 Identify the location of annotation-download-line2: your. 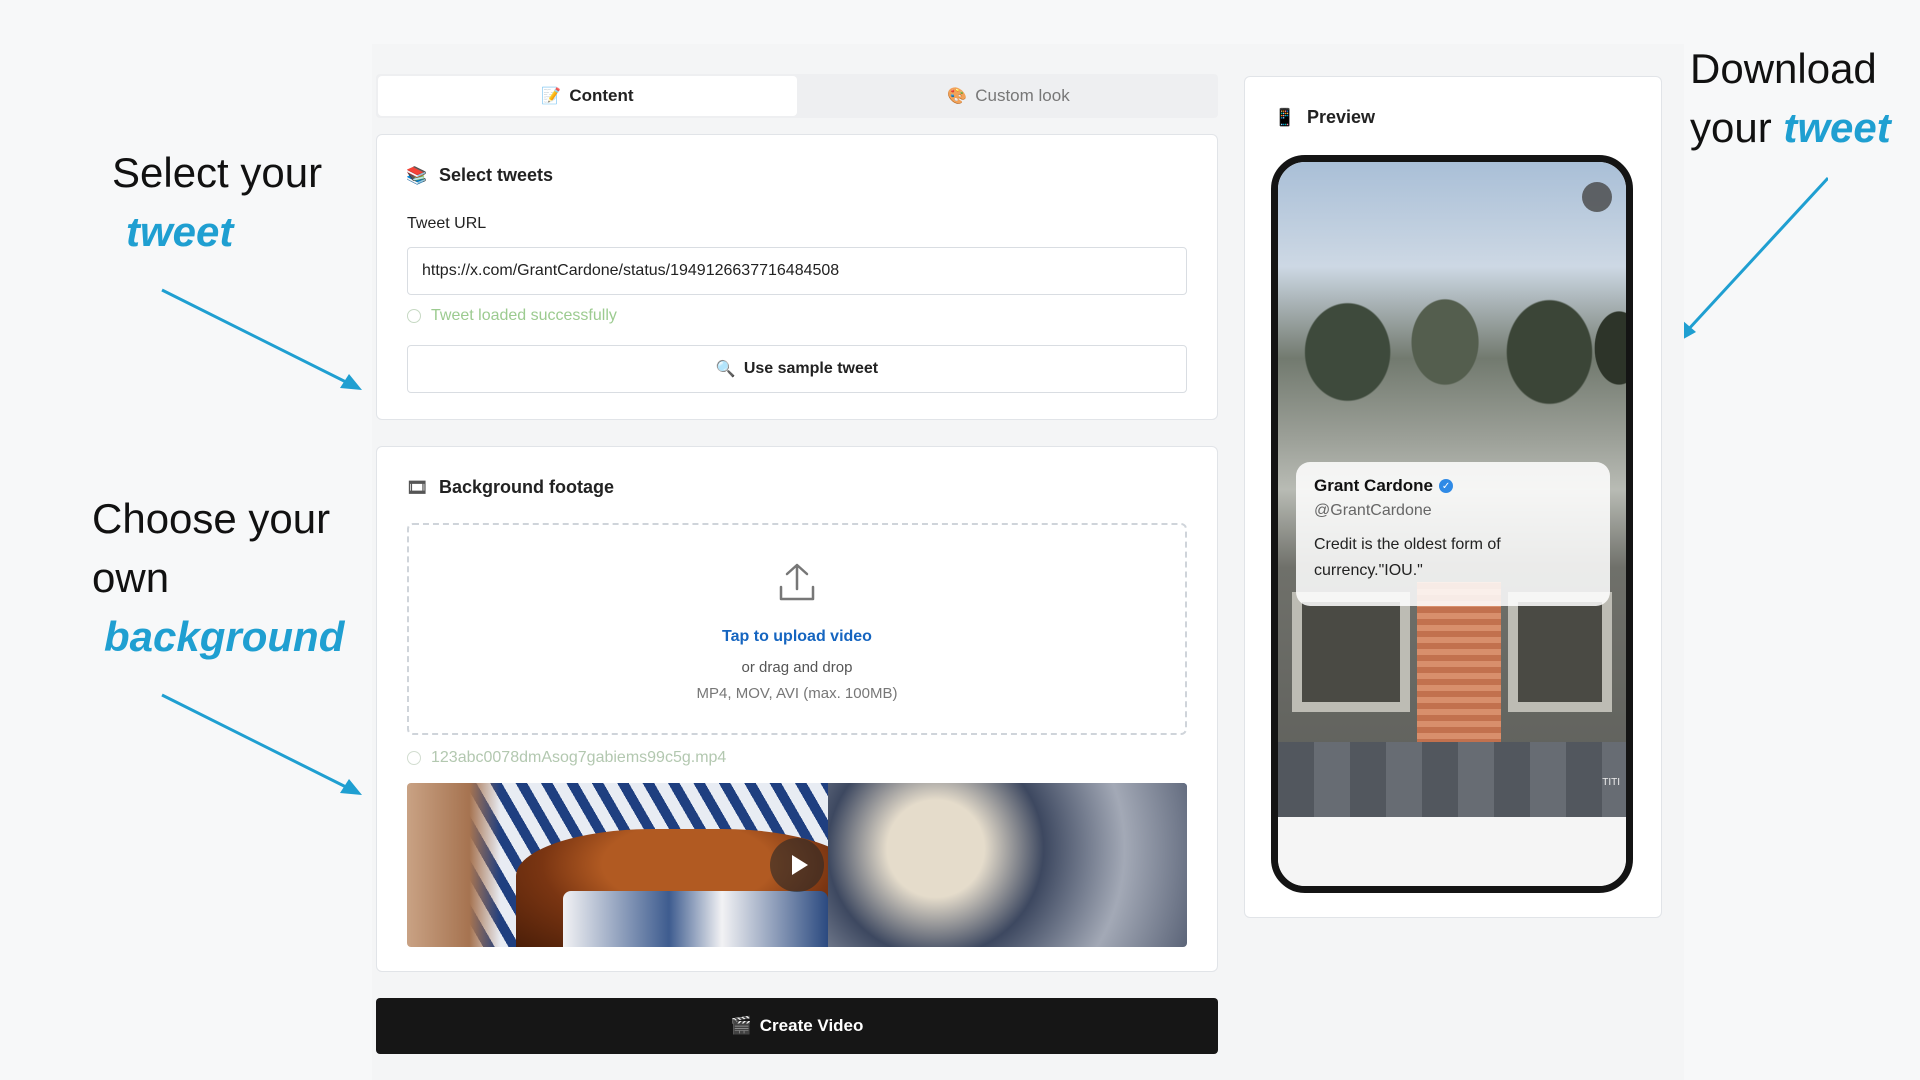
(1731, 127).